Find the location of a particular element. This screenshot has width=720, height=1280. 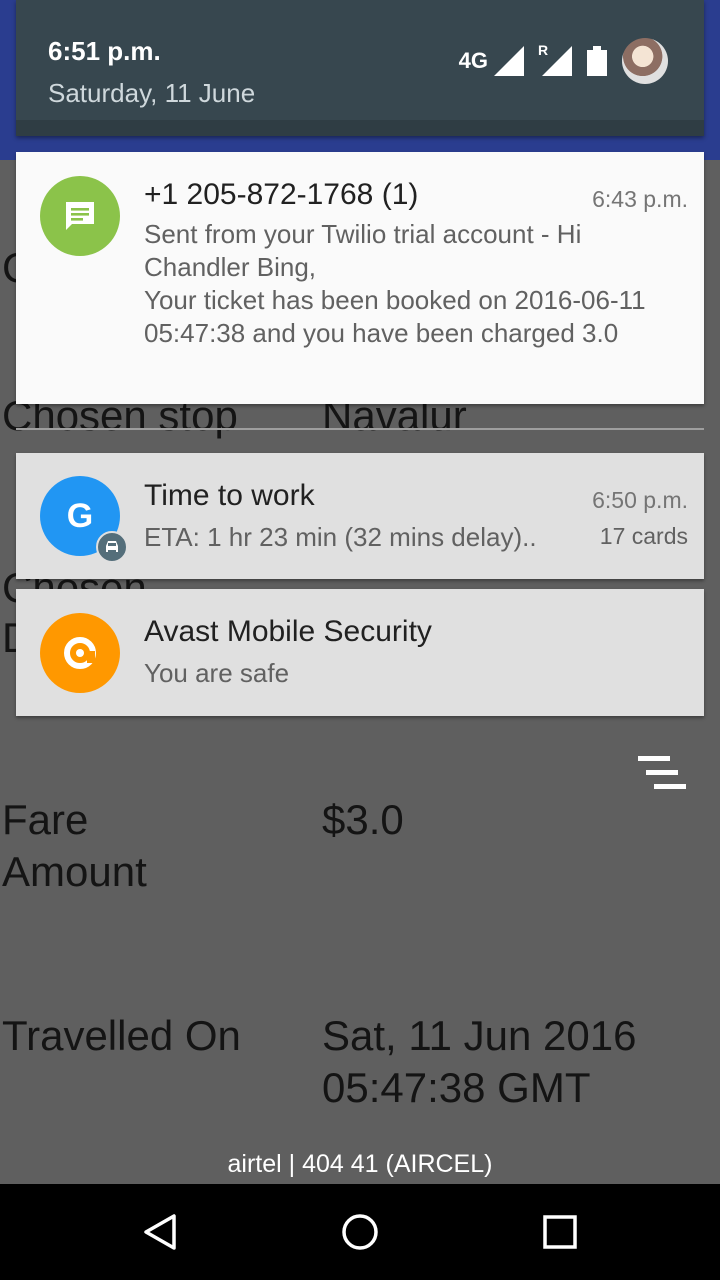

clear-all-icon is located at coordinates (661, 773).